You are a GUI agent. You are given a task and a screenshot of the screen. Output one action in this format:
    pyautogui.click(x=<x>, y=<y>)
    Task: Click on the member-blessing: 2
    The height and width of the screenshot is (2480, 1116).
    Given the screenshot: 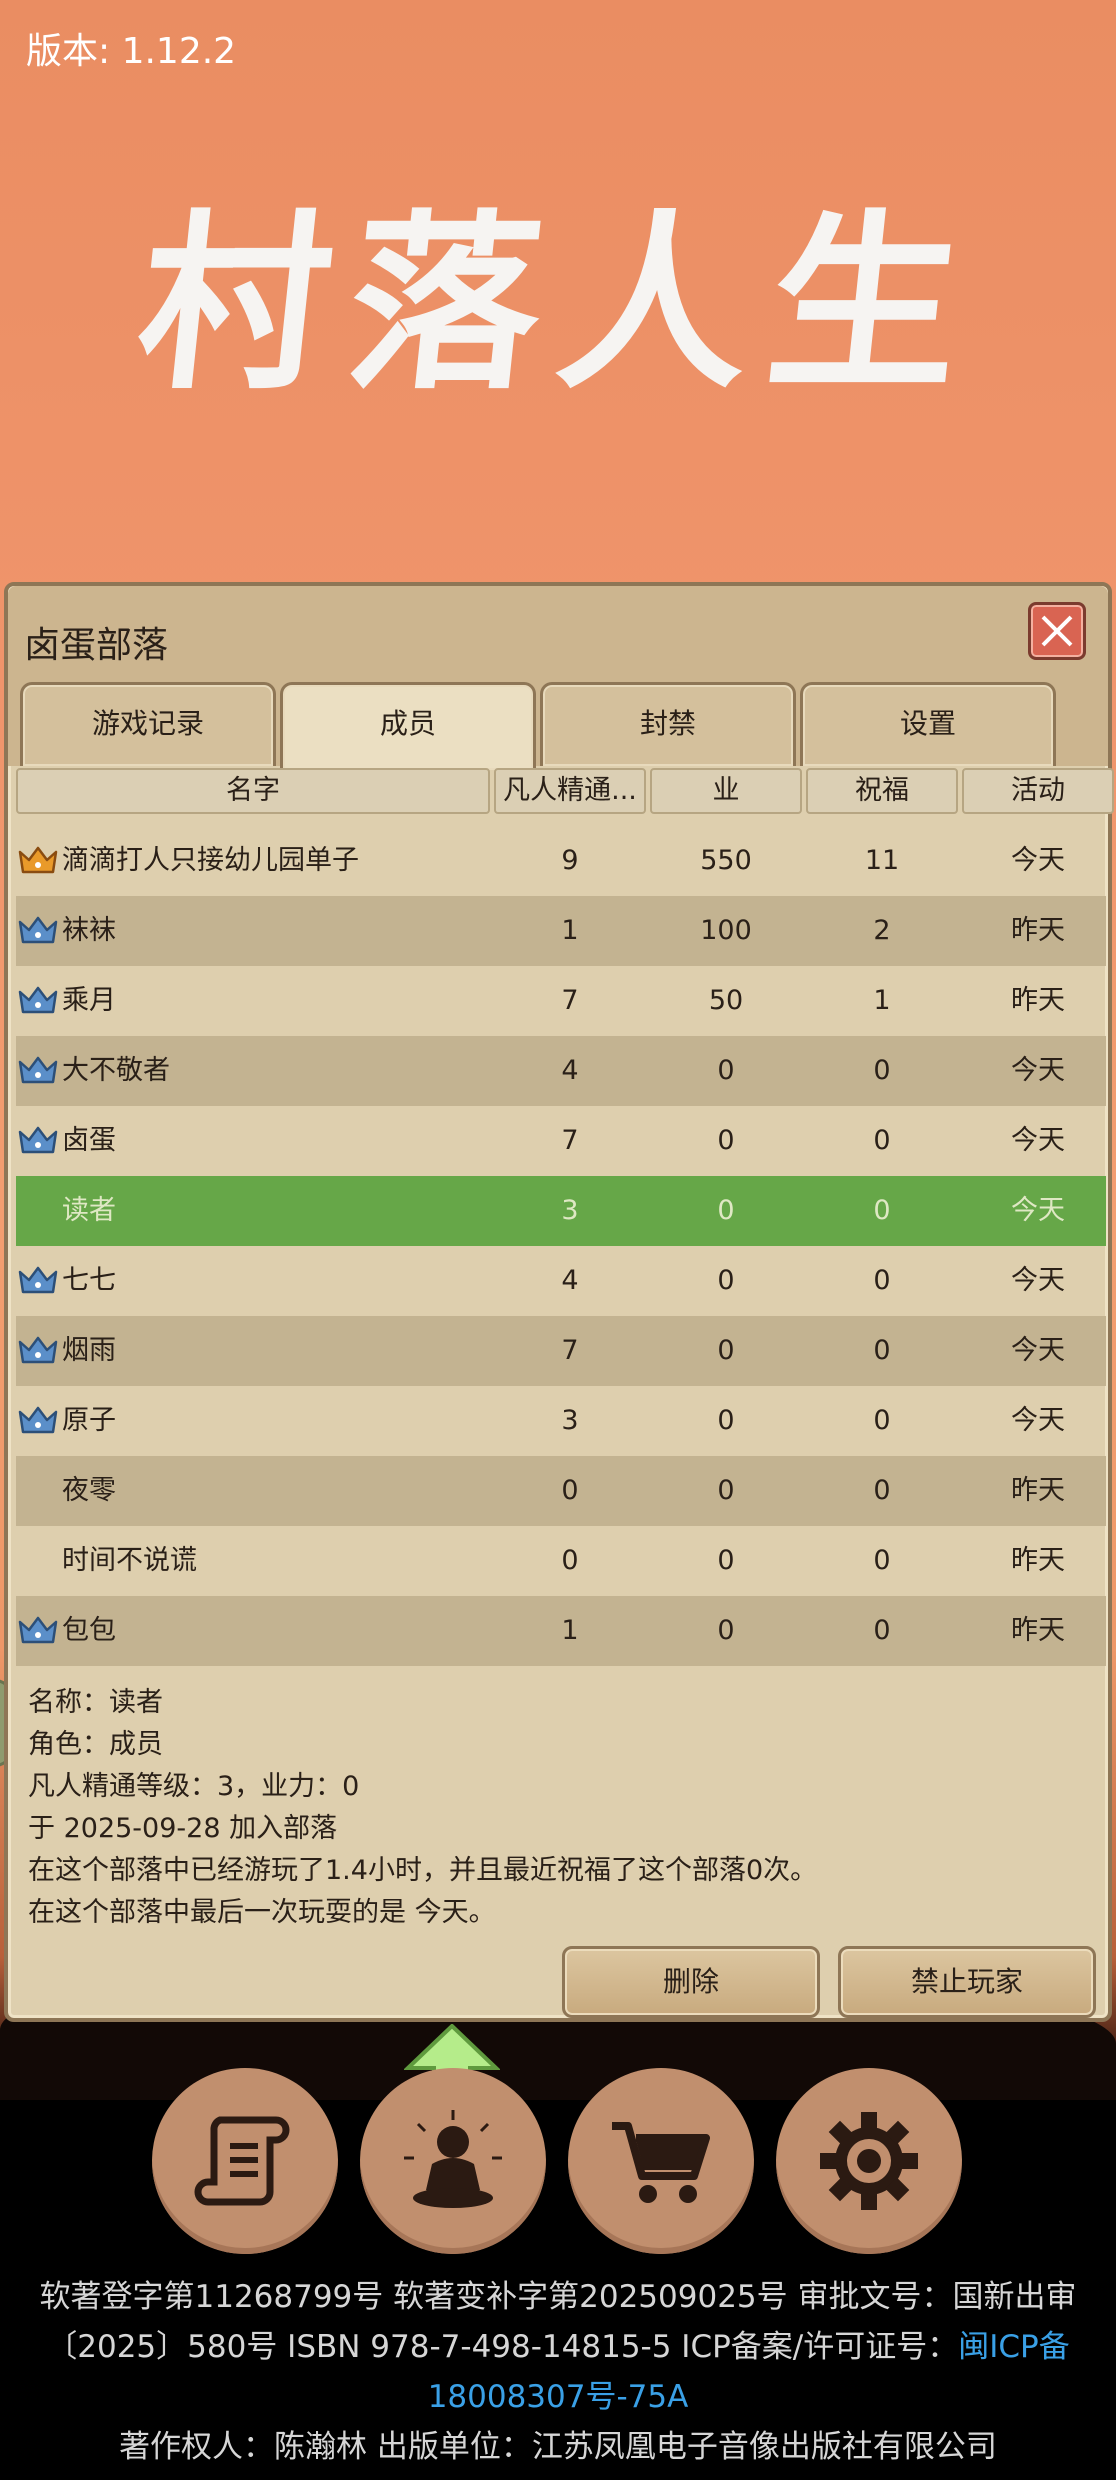 What is the action you would take?
    pyautogui.click(x=882, y=930)
    